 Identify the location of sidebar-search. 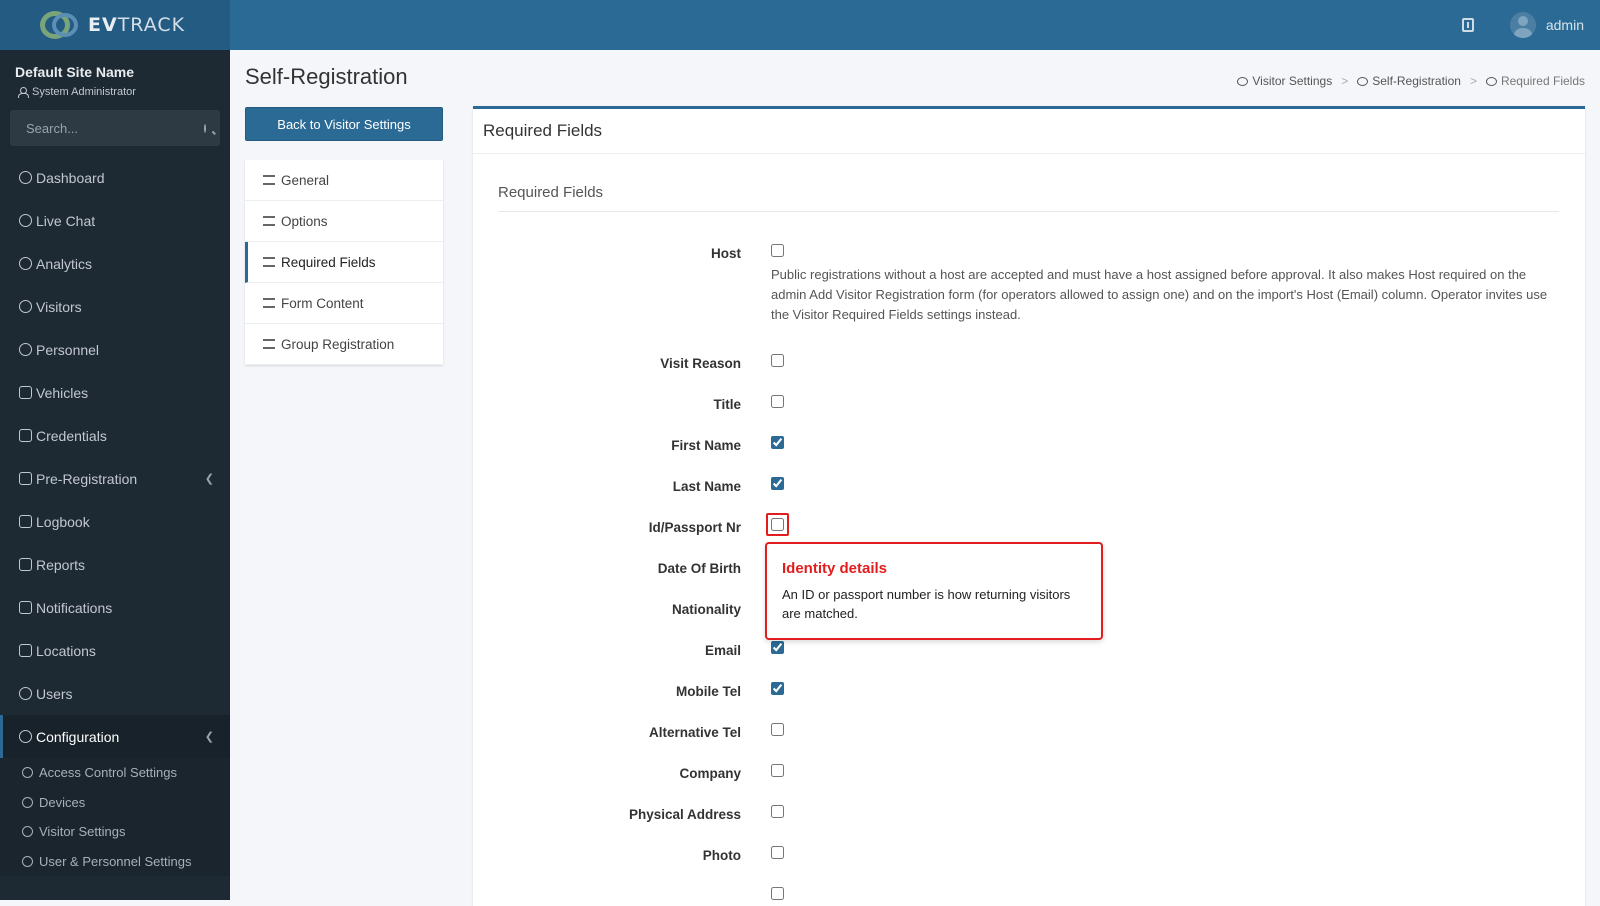
(115, 128).